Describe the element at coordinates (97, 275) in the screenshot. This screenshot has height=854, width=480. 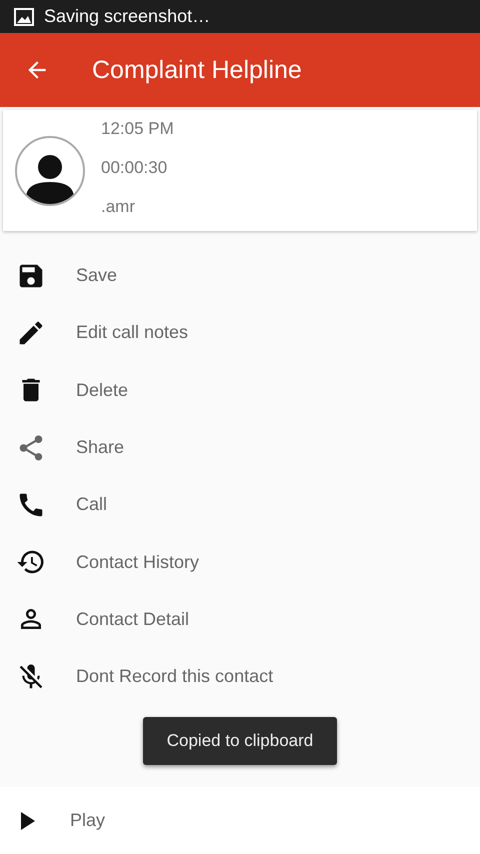
I see `menu-item: Save` at that location.